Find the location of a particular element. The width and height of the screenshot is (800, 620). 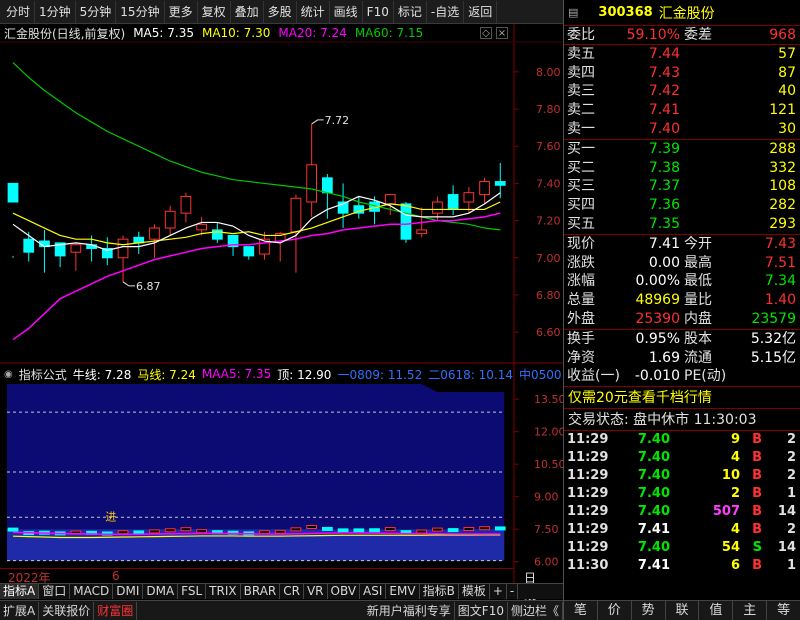

buys-label: 买一 is located at coordinates (581, 148).